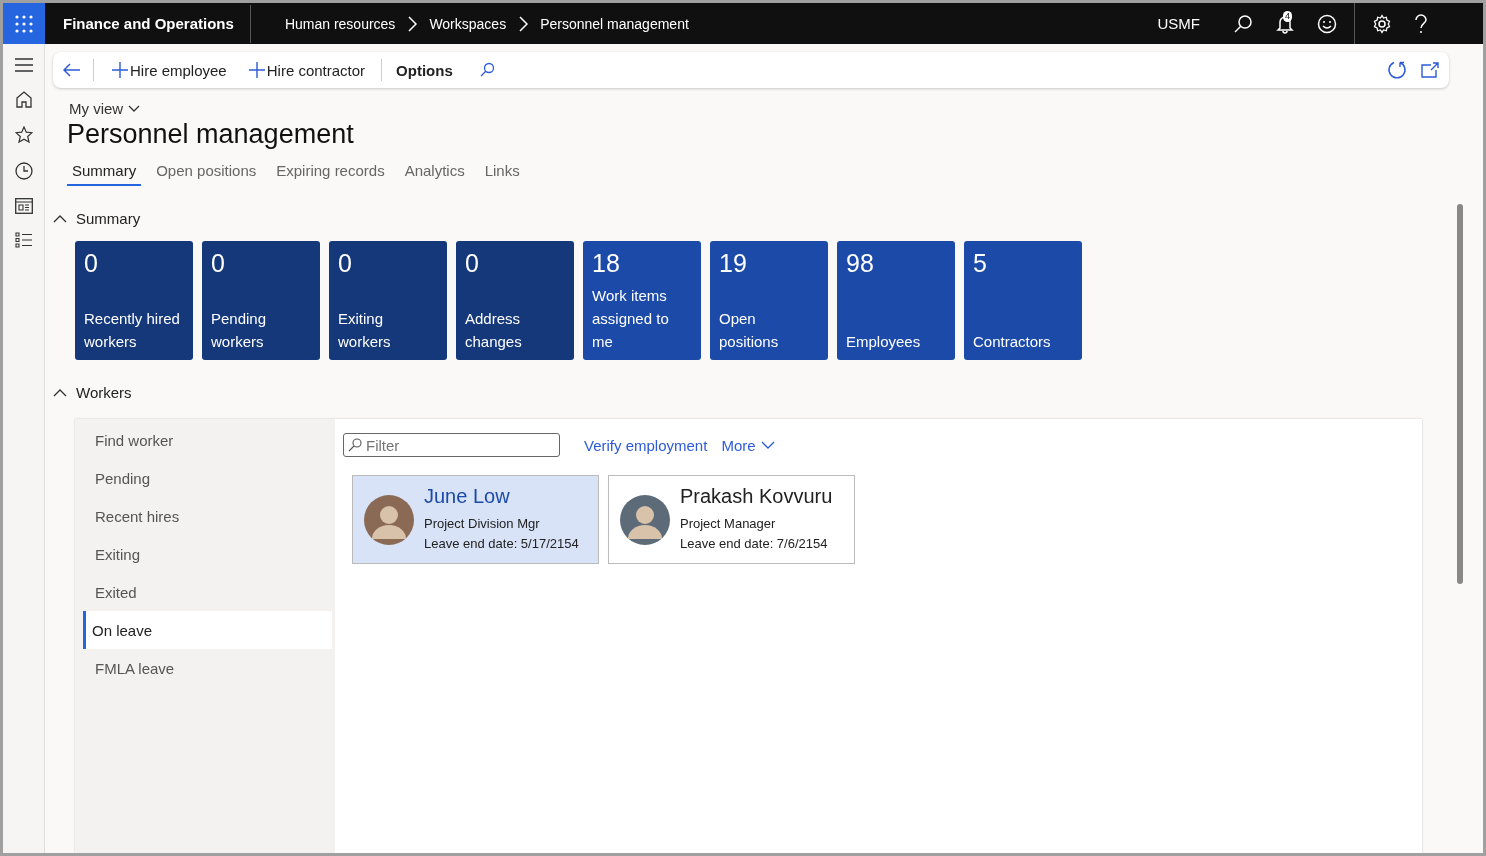 The height and width of the screenshot is (856, 1486). I want to click on filter-item: On leave, so click(207, 630).